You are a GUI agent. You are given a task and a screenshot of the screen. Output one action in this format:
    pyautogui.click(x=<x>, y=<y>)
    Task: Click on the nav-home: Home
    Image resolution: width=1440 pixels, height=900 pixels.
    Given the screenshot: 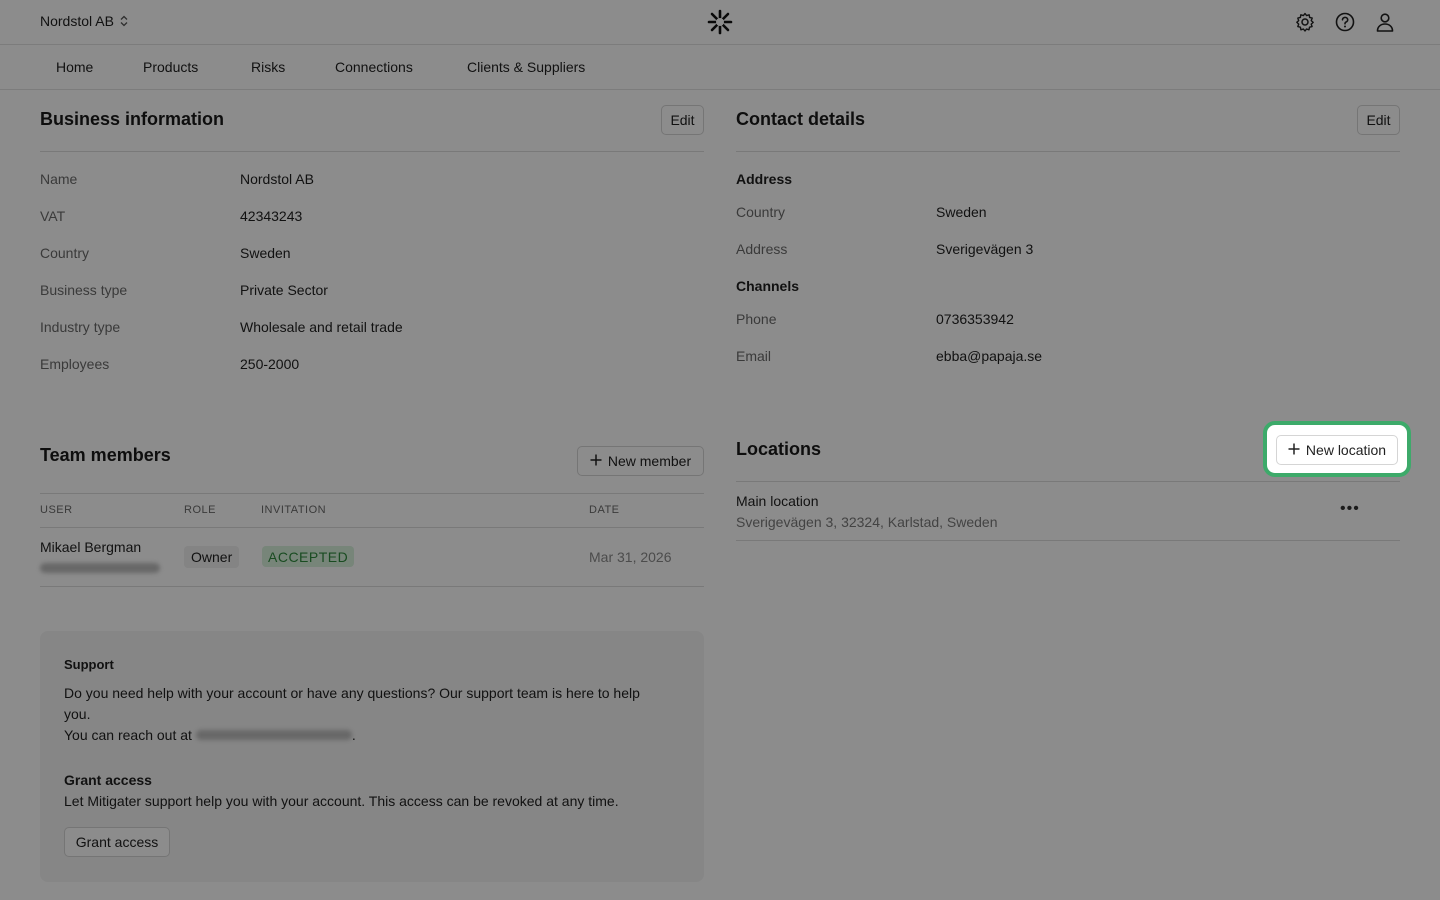 What is the action you would take?
    pyautogui.click(x=74, y=67)
    